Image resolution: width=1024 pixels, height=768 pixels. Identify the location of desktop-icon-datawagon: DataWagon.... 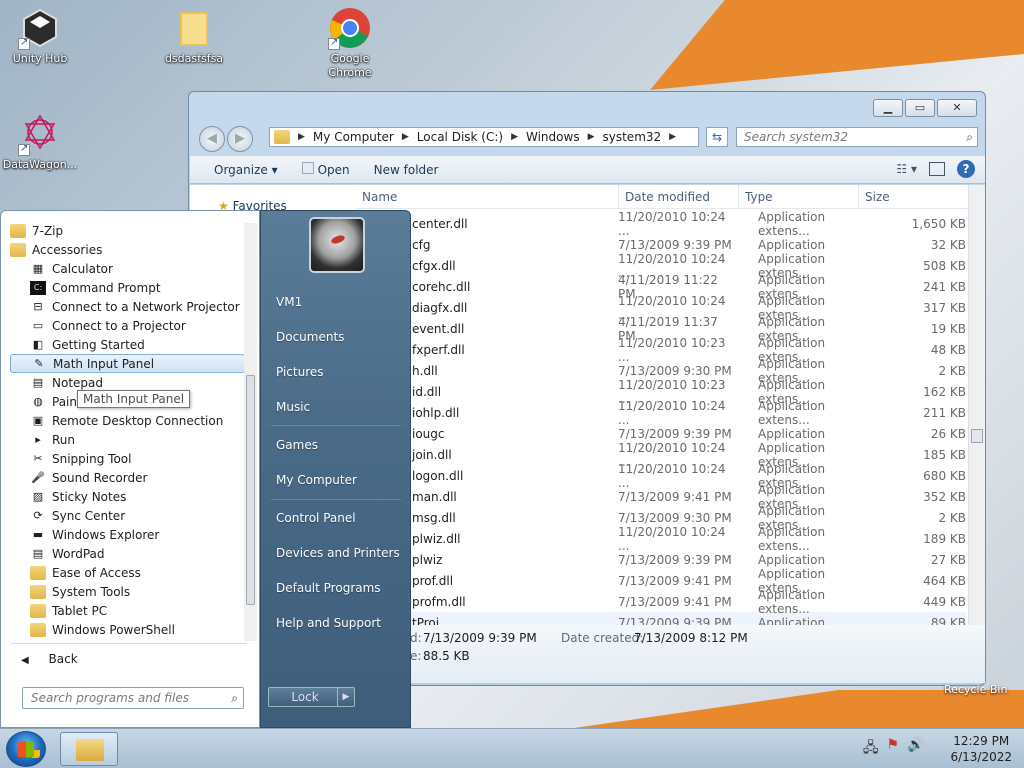
(40, 142).